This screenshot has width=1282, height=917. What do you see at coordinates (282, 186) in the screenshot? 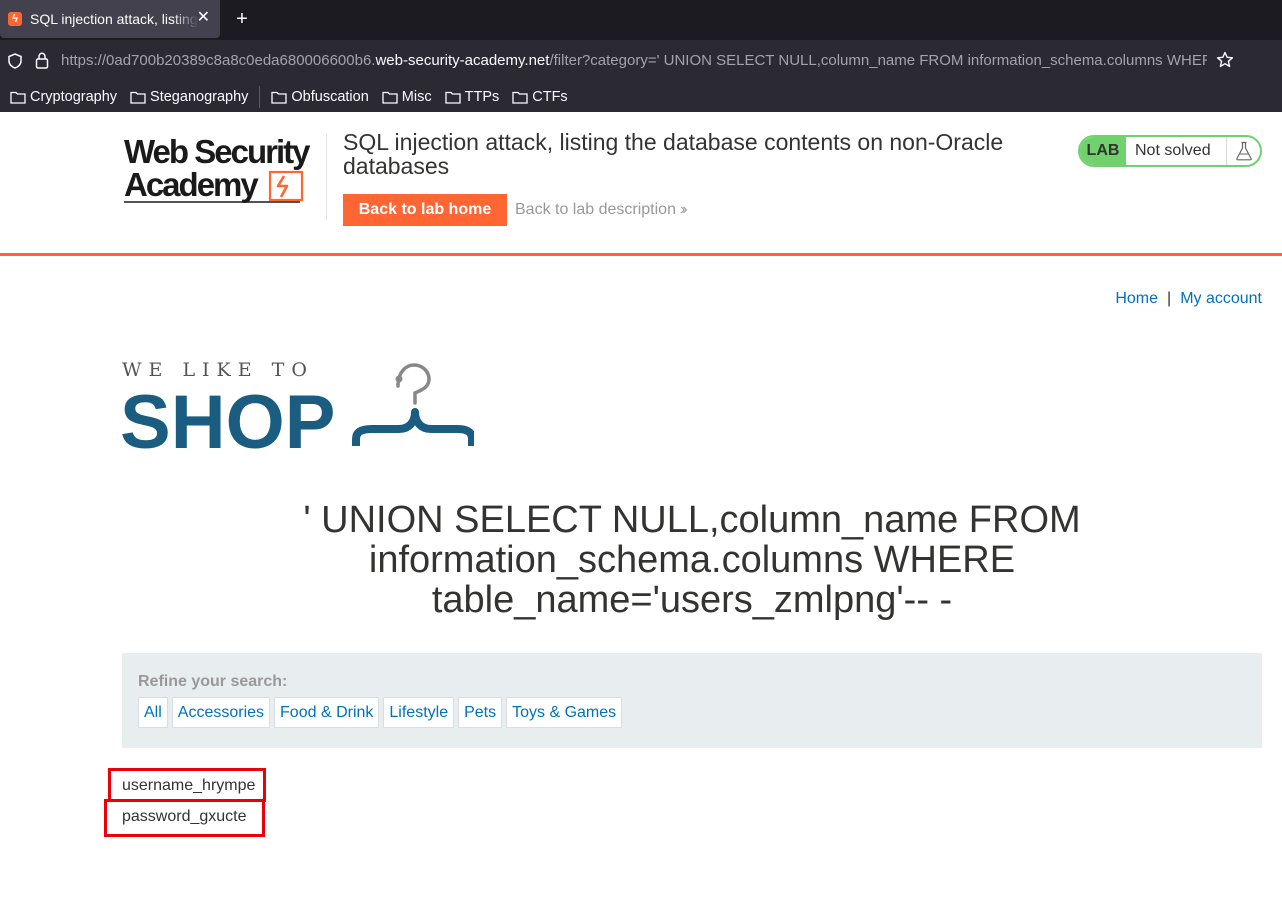
I see `logo-bolt` at bounding box center [282, 186].